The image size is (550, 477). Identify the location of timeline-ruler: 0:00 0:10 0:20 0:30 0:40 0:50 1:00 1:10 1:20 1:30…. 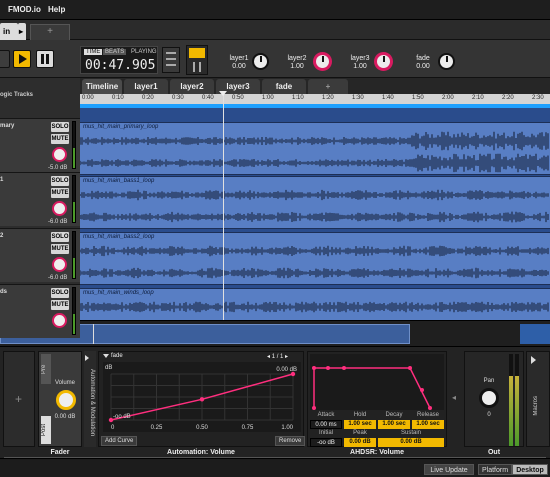
(315, 99).